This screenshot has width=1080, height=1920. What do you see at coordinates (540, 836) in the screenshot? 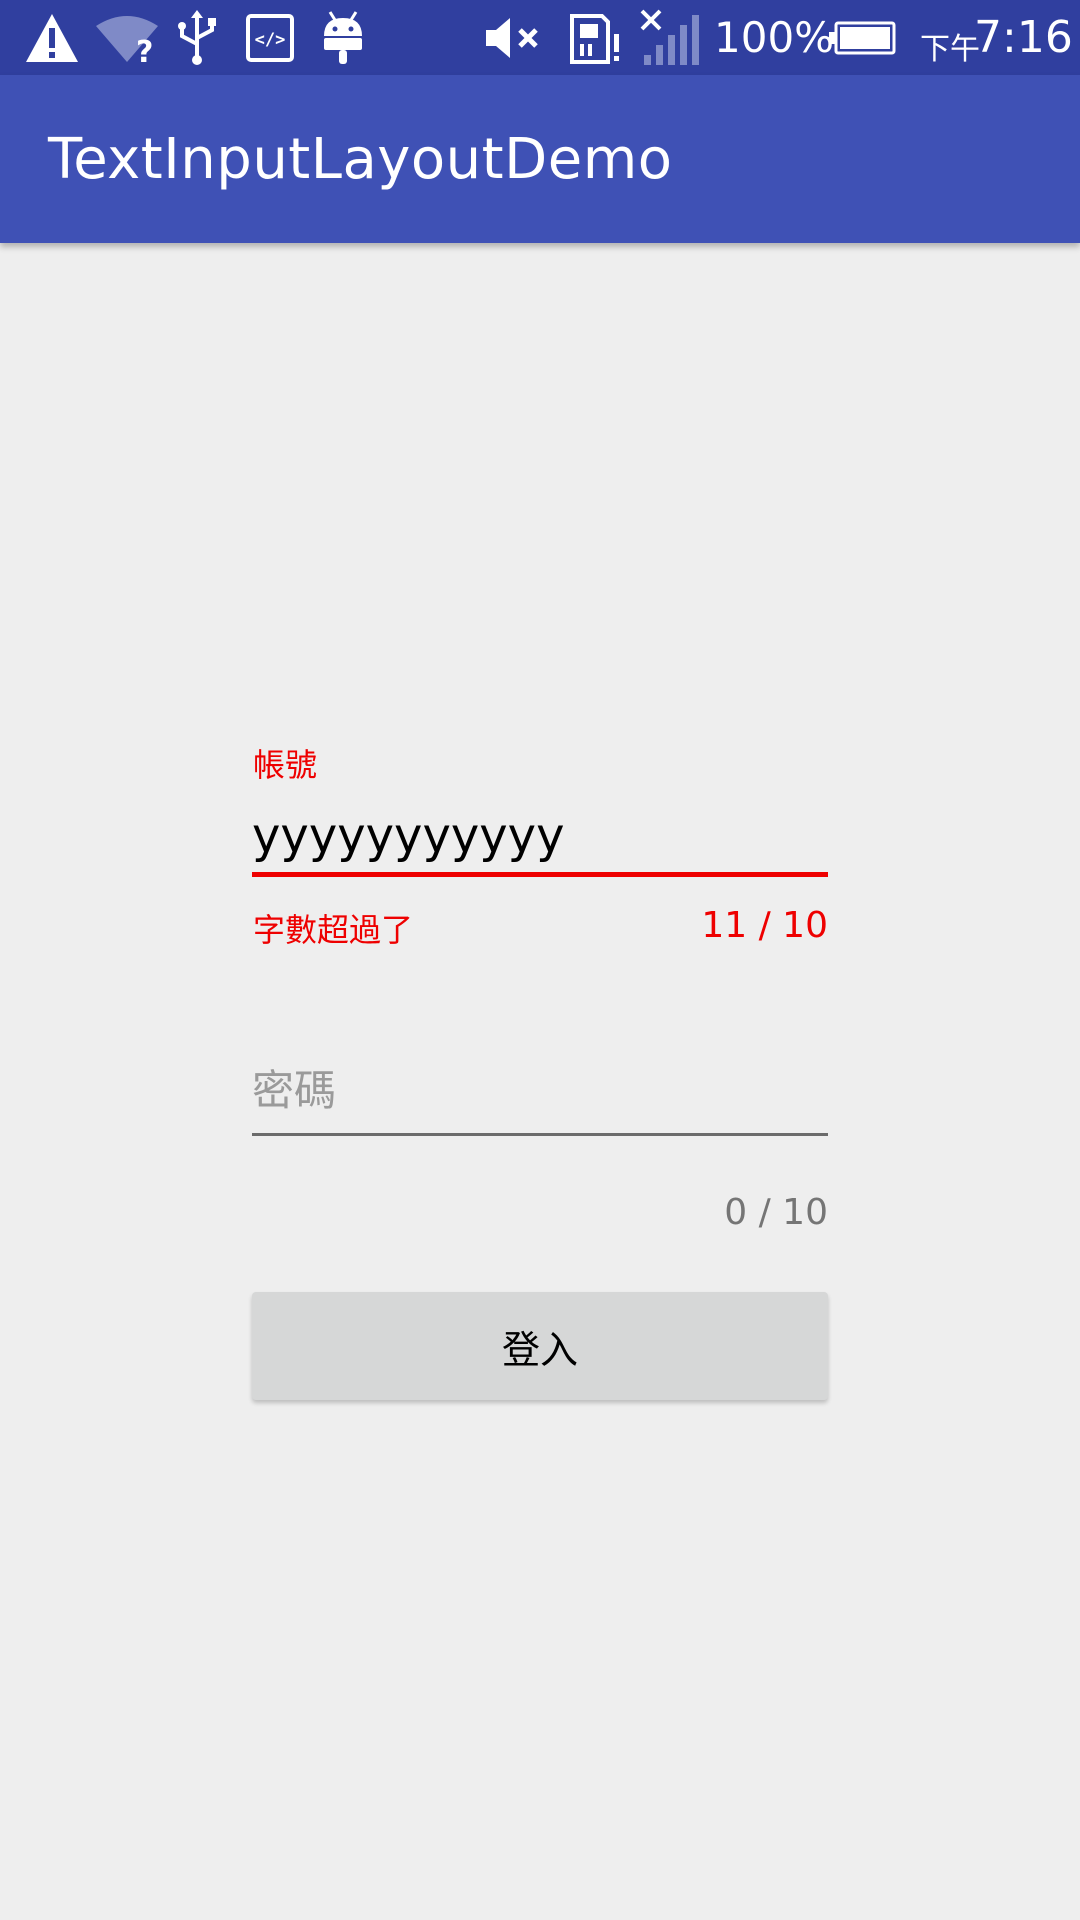
I see `account-input` at bounding box center [540, 836].